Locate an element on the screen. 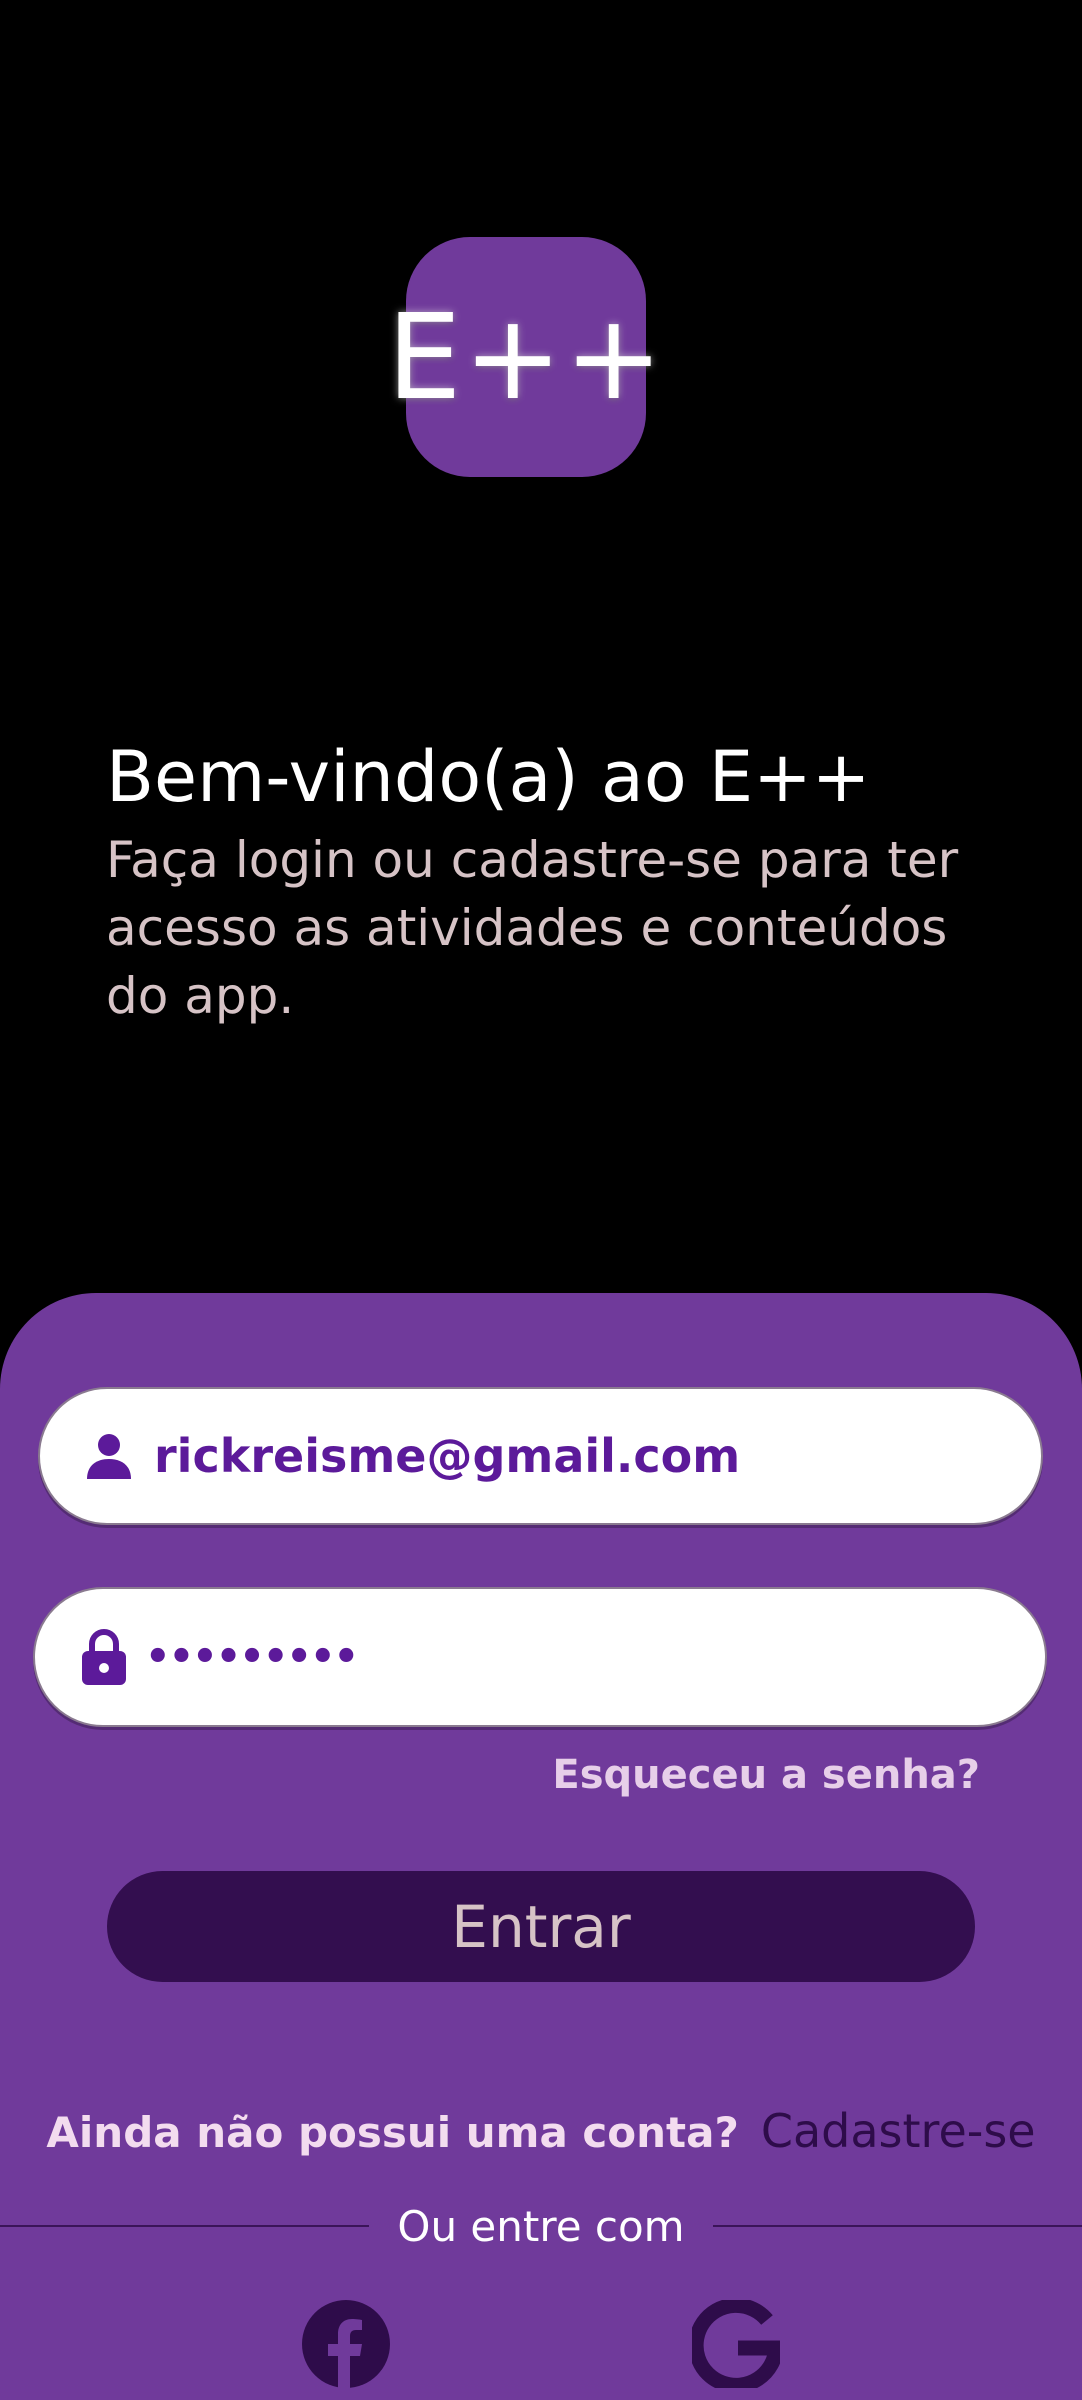 This screenshot has width=1082, height=2400. signup-prompt: Ainda não possui uma conta? is located at coordinates (392, 2132).